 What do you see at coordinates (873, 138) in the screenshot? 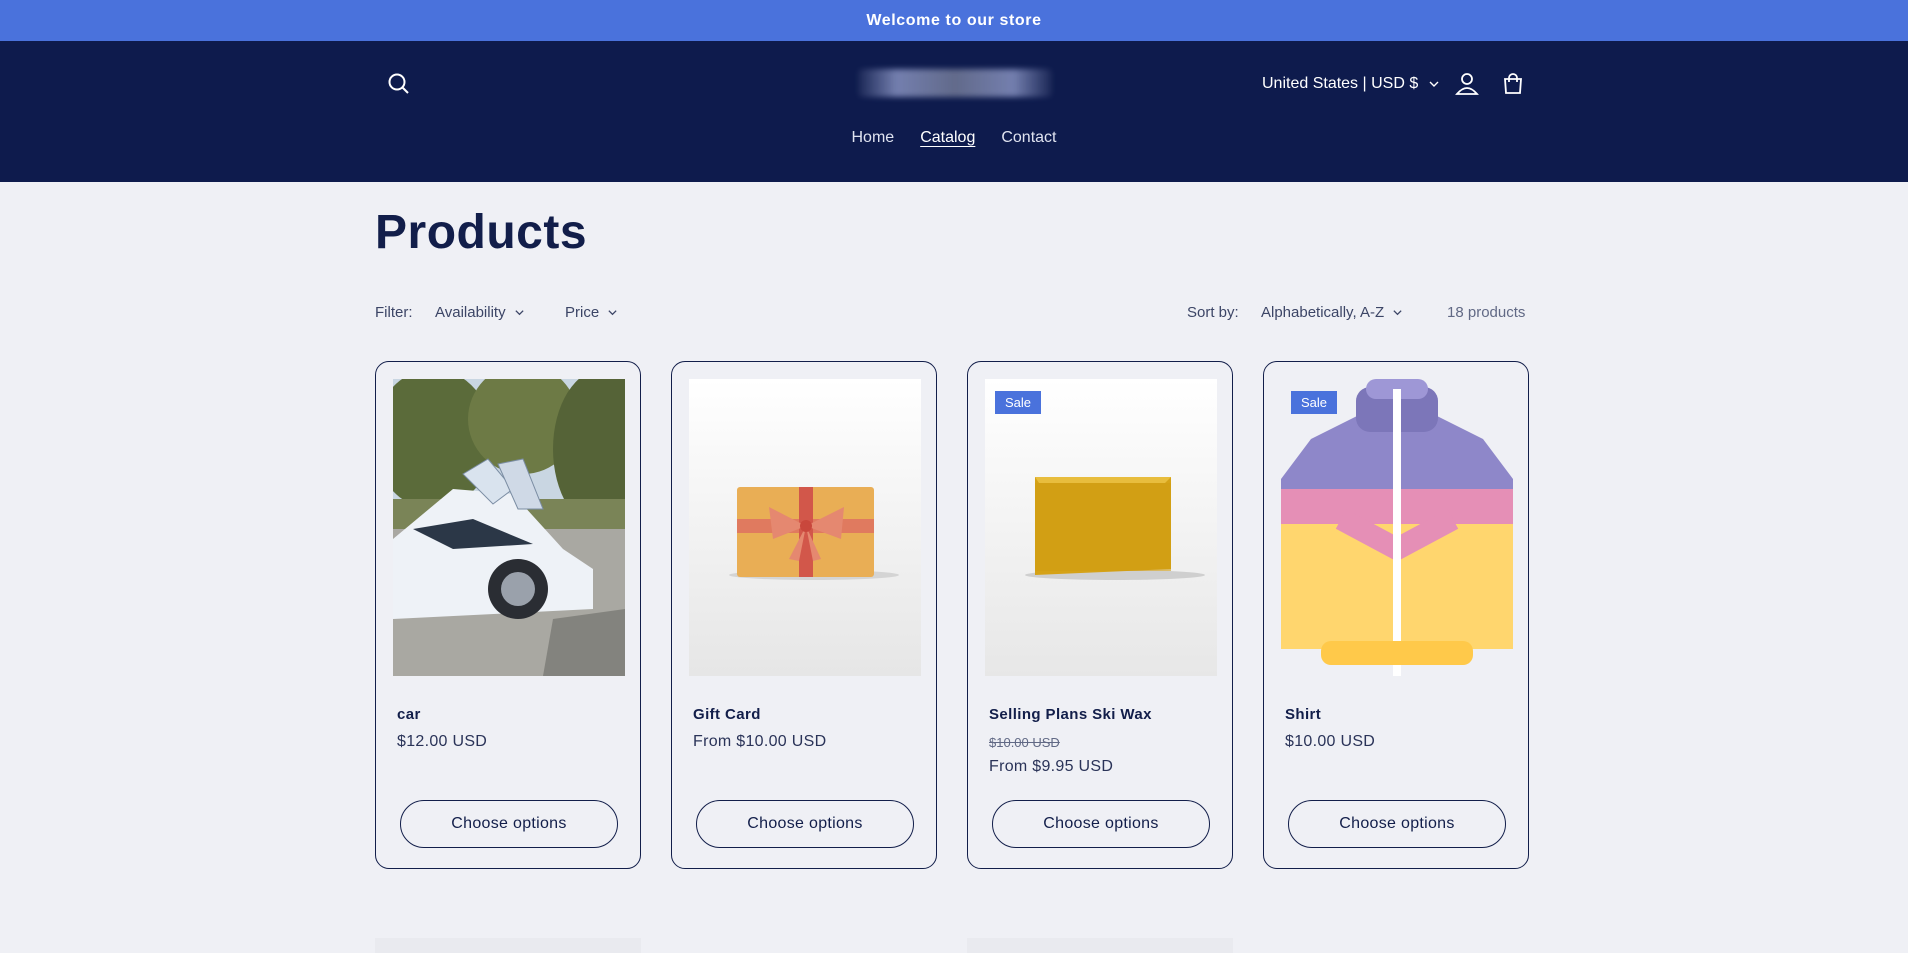
I see `nav-home: Home` at bounding box center [873, 138].